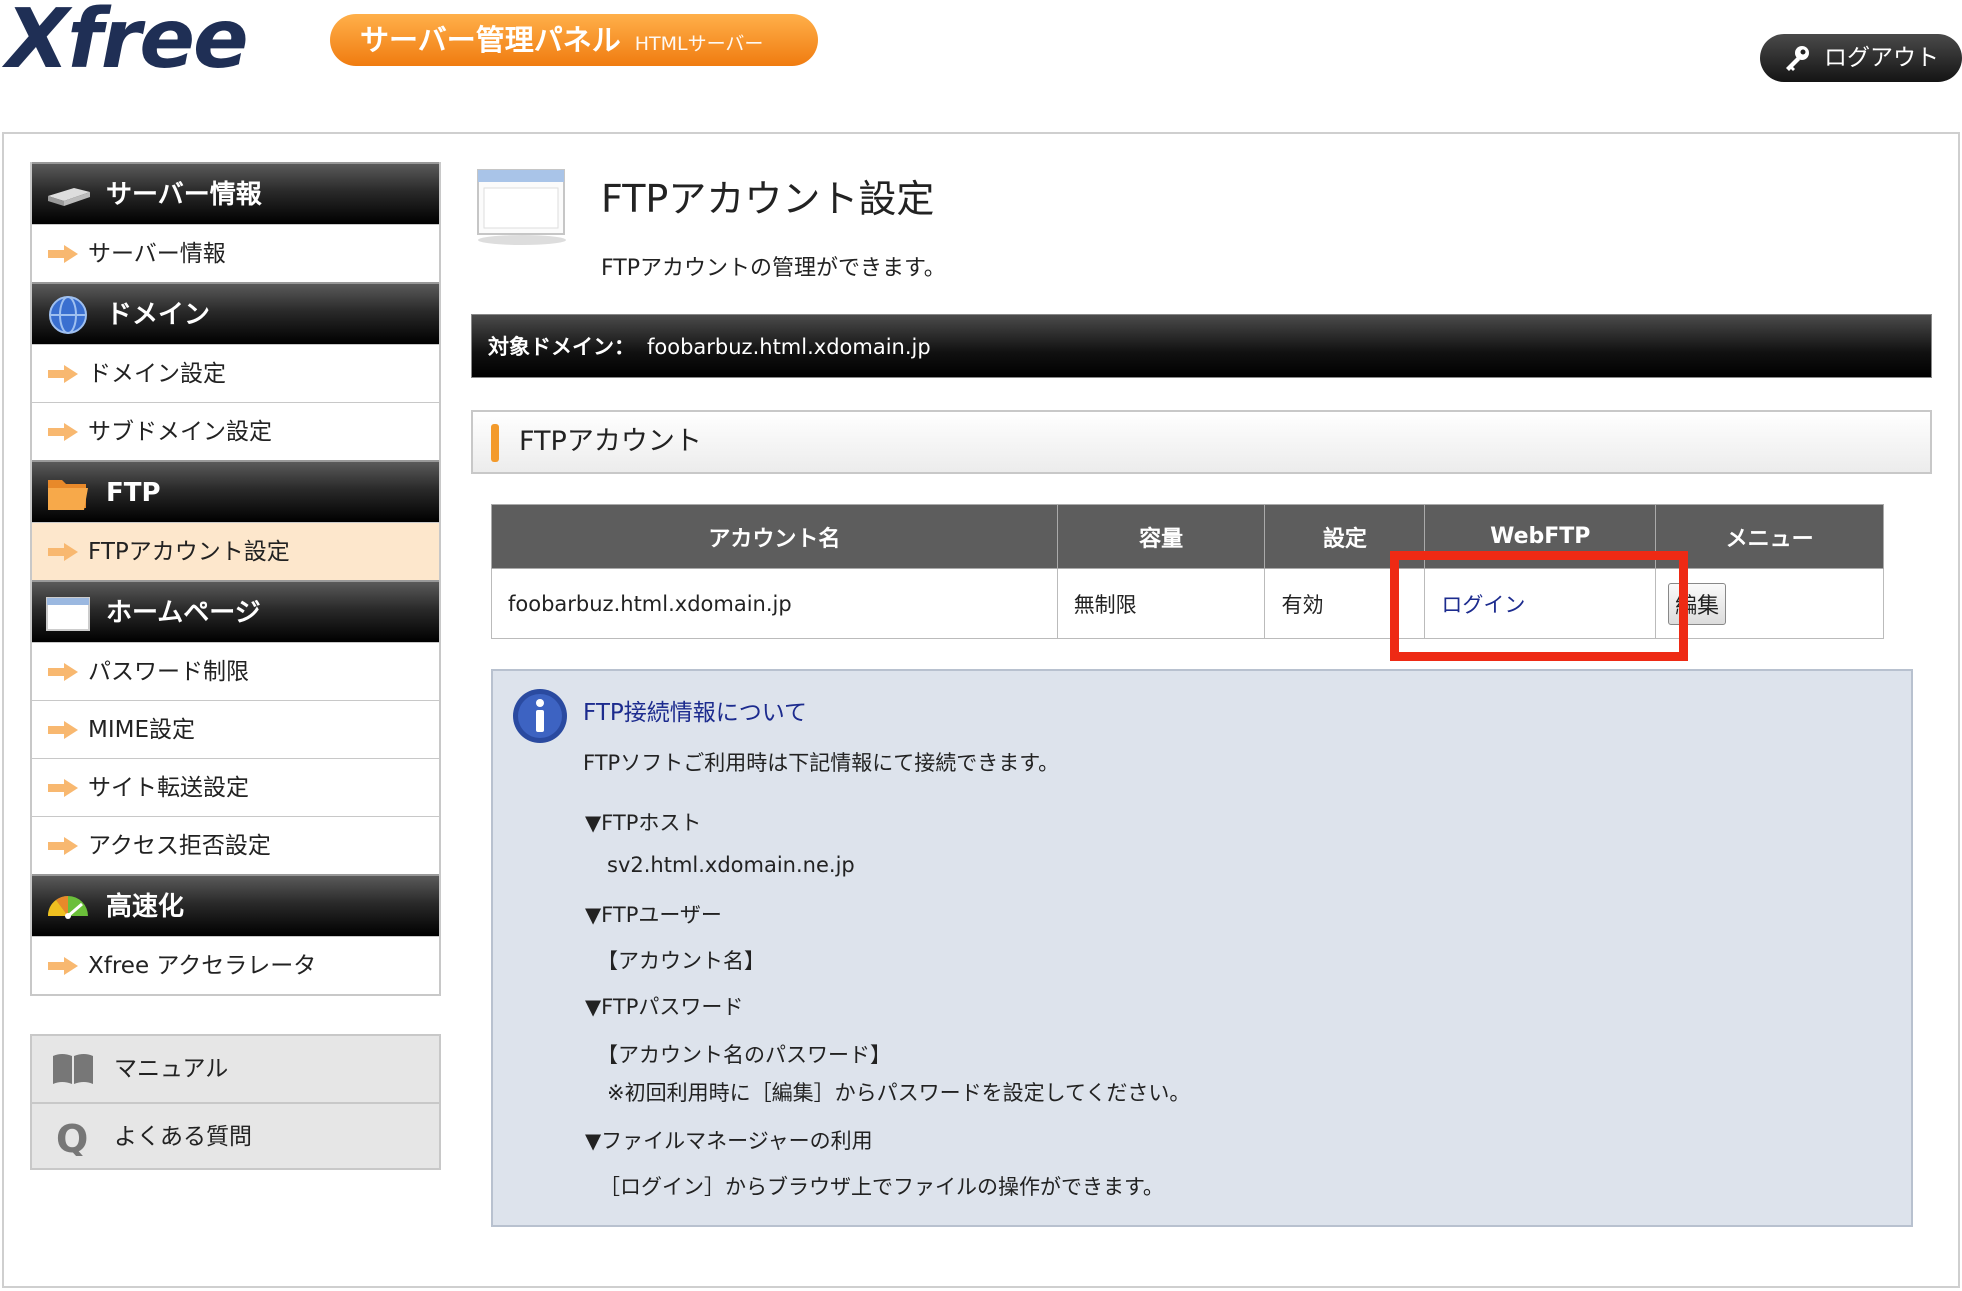 The image size is (1962, 1291). Describe the element at coordinates (235, 253) in the screenshot. I see `sidebar-item-server-info: サーバー情報` at that location.